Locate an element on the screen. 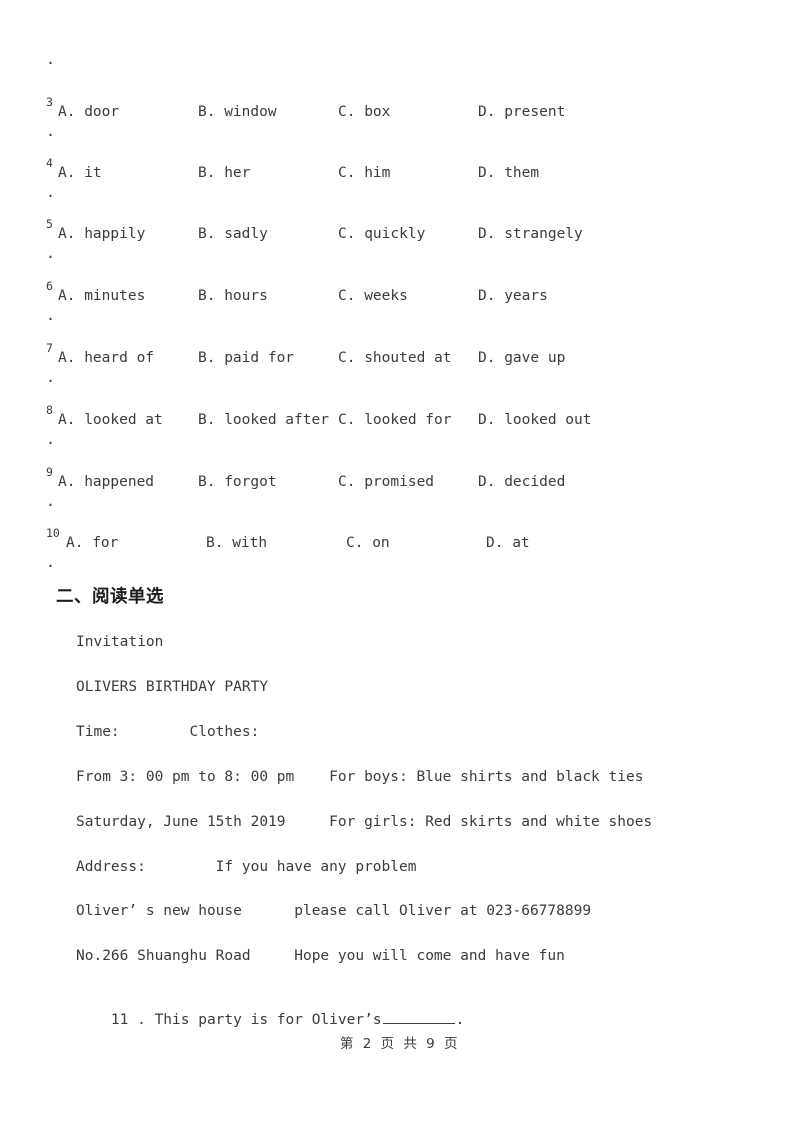 The width and height of the screenshot is (800, 1132). option-c: C. weeks is located at coordinates (373, 296).